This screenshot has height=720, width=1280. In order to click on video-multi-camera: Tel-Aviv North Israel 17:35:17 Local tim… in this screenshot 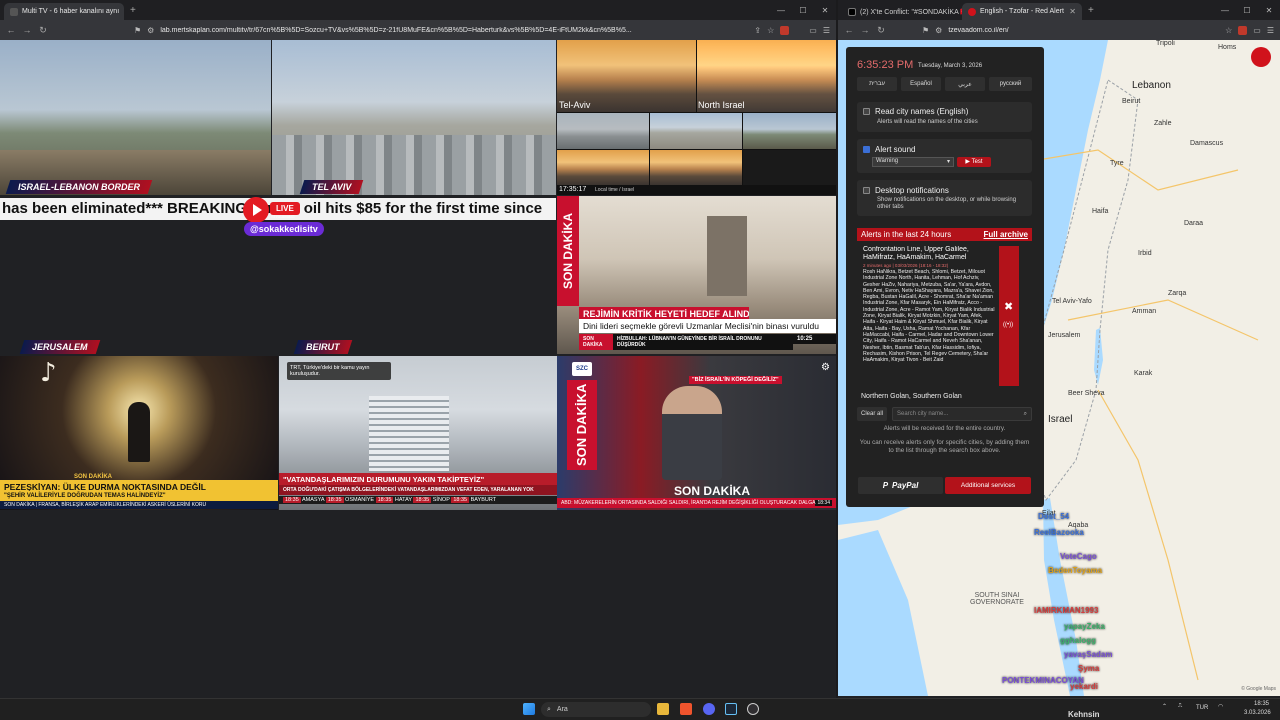, I will do `click(696, 117)`.